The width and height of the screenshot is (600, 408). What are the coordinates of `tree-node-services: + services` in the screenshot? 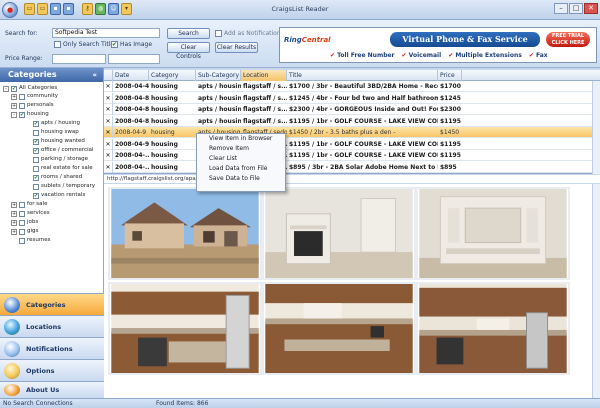 It's located at (30, 213).